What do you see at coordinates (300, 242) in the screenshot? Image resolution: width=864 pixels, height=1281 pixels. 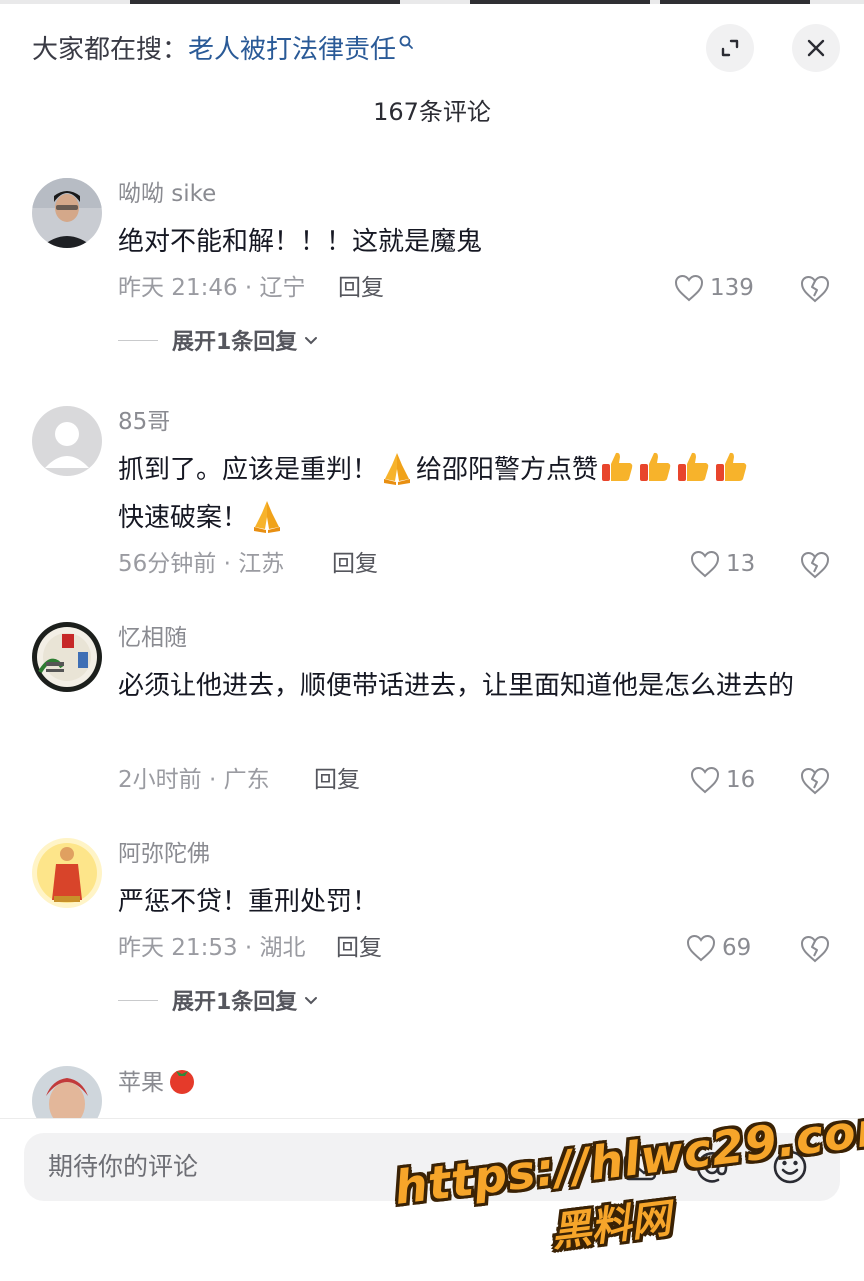 I see `comment-text: 绝对不能和解！！！这就是魔鬼` at bounding box center [300, 242].